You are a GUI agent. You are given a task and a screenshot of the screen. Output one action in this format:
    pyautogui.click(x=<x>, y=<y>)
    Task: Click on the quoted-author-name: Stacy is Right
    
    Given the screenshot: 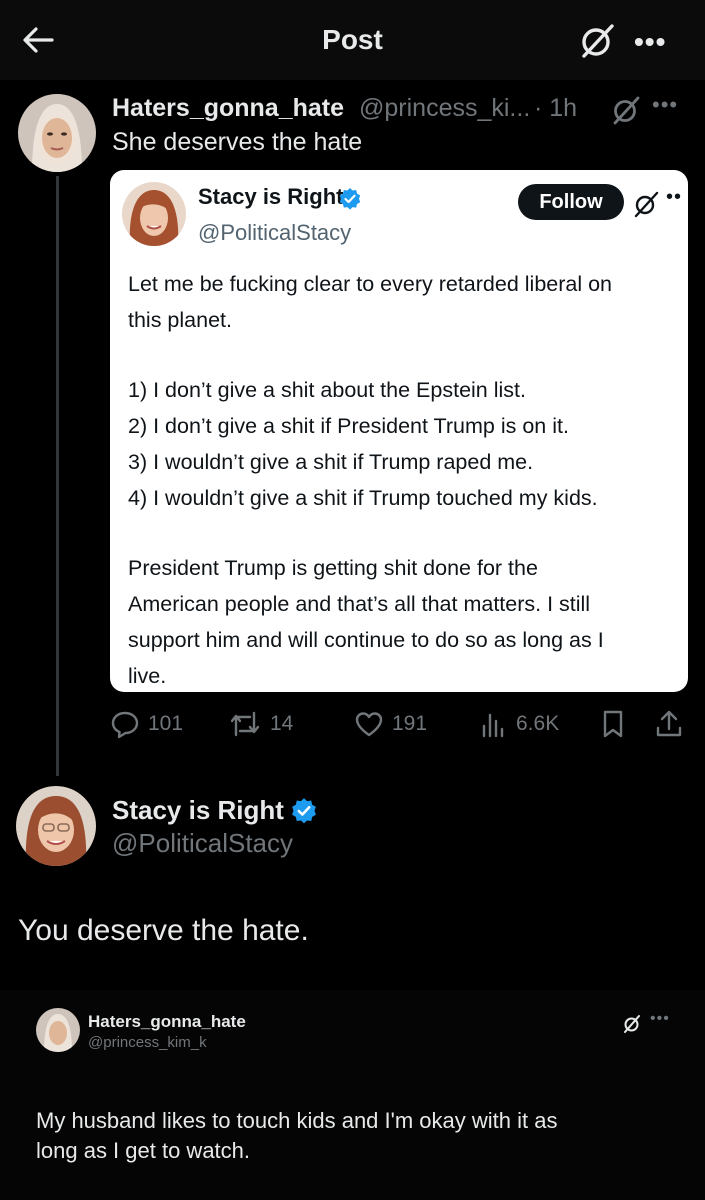 What is the action you would take?
    pyautogui.click(x=271, y=196)
    